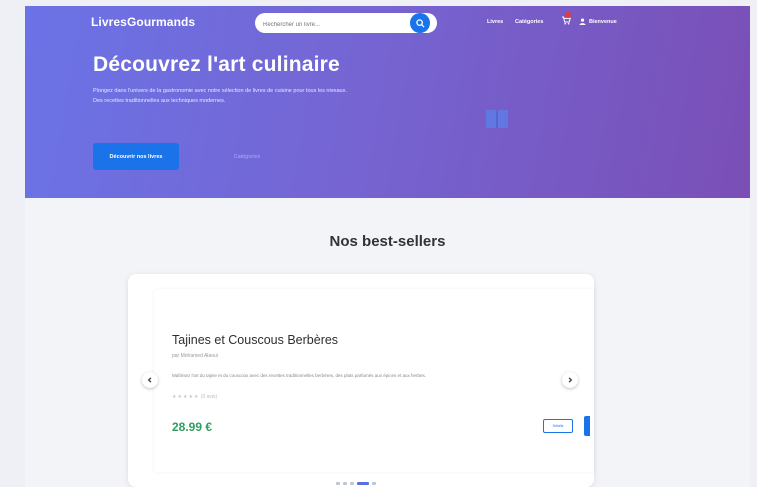 This screenshot has width=757, height=487. I want to click on rating-count: (0 avis), so click(209, 397).